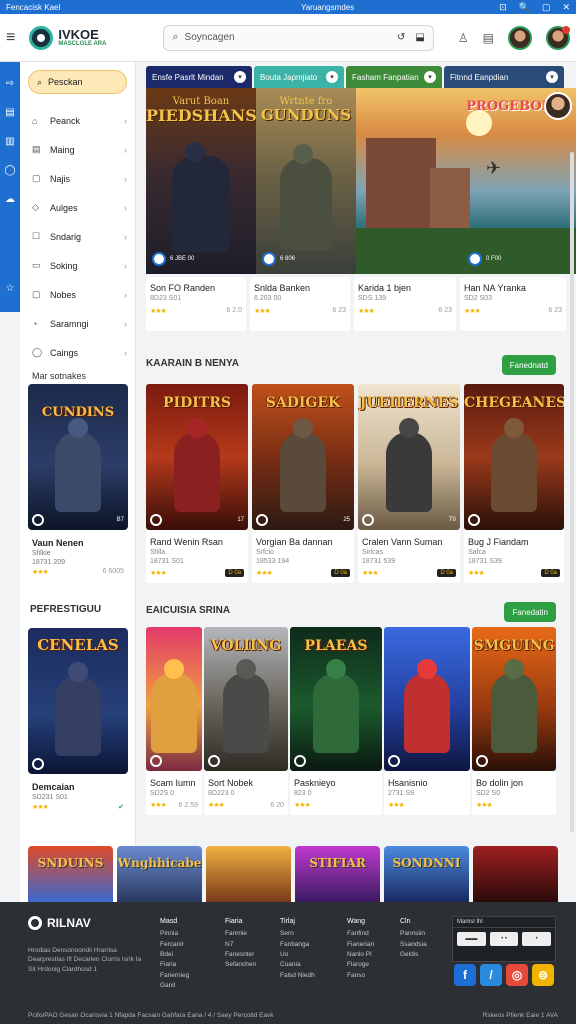 The width and height of the screenshot is (576, 1024). I want to click on rail-bulb-icon: ◯, so click(9, 170).